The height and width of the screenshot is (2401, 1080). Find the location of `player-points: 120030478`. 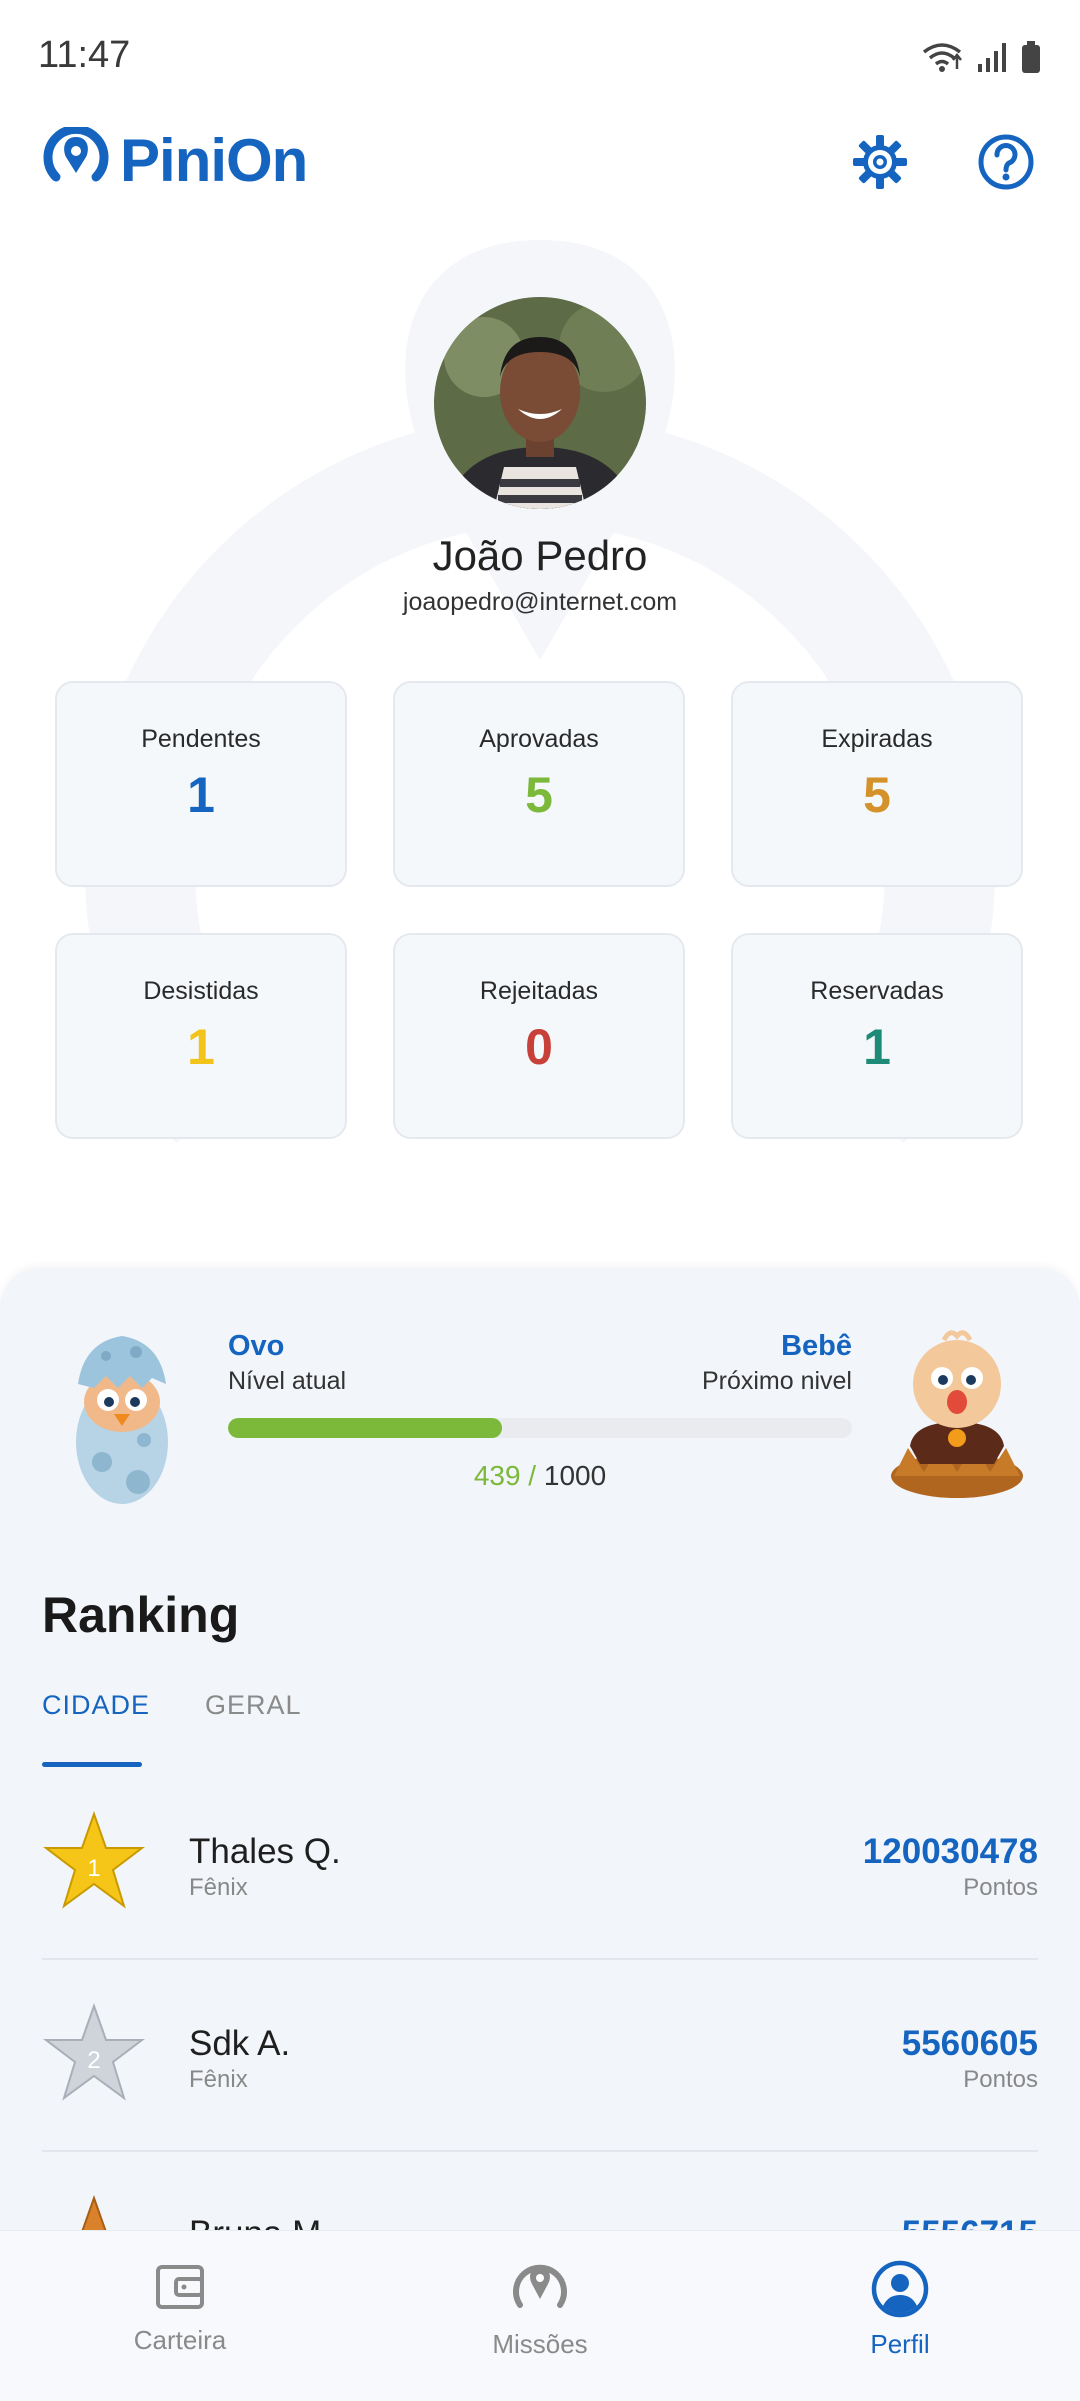

player-points: 120030478 is located at coordinates (950, 1851).